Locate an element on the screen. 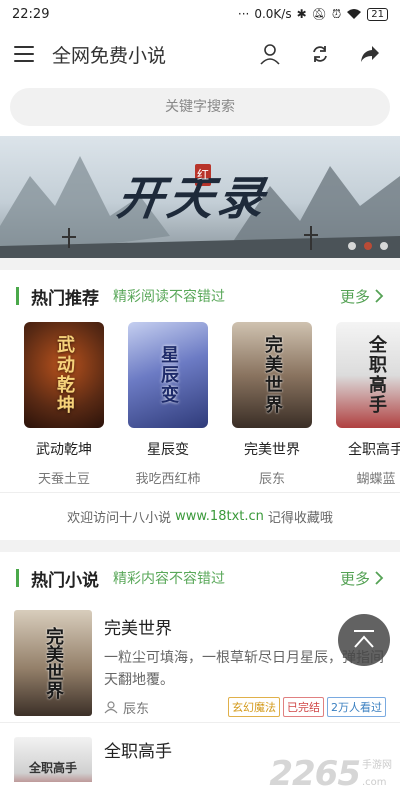 This screenshot has height=800, width=400. user-button is located at coordinates (270, 54).